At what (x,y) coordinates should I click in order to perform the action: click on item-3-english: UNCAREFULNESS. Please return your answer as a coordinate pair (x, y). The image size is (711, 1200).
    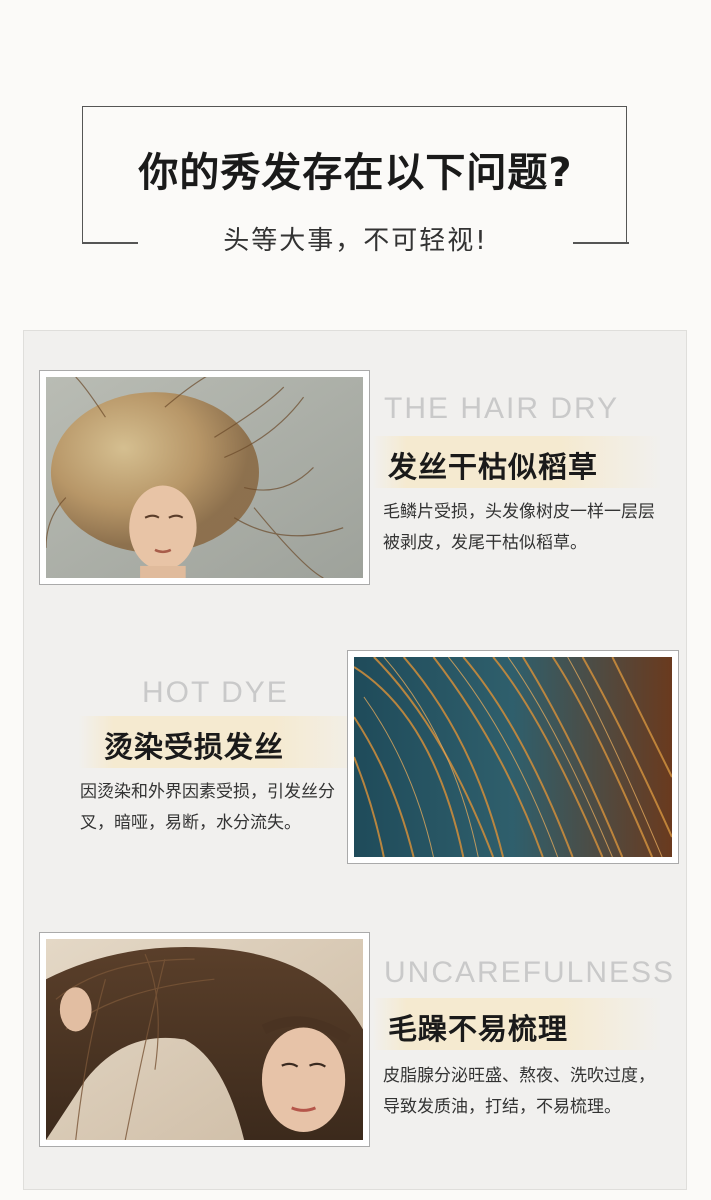
    Looking at the image, I should click on (530, 972).